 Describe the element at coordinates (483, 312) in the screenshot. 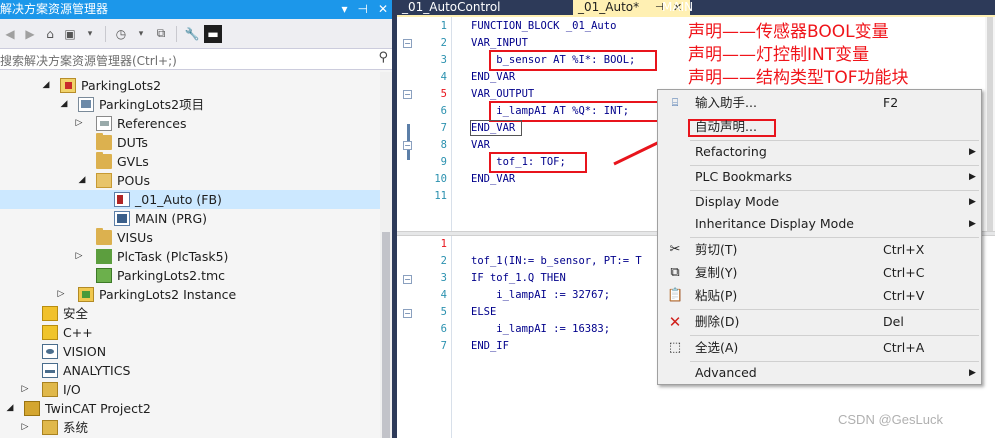

I see `code-line: ELSE` at that location.